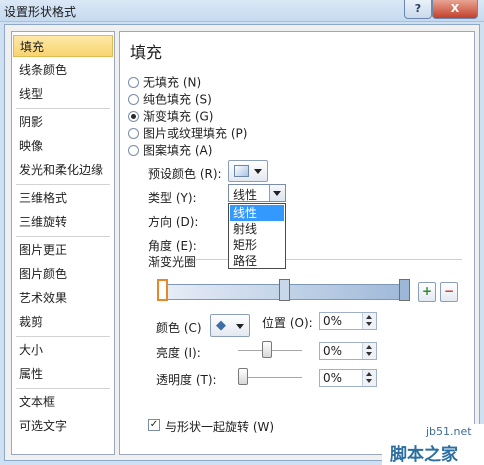  What do you see at coordinates (418, 9) in the screenshot?
I see `help-button: ?` at bounding box center [418, 9].